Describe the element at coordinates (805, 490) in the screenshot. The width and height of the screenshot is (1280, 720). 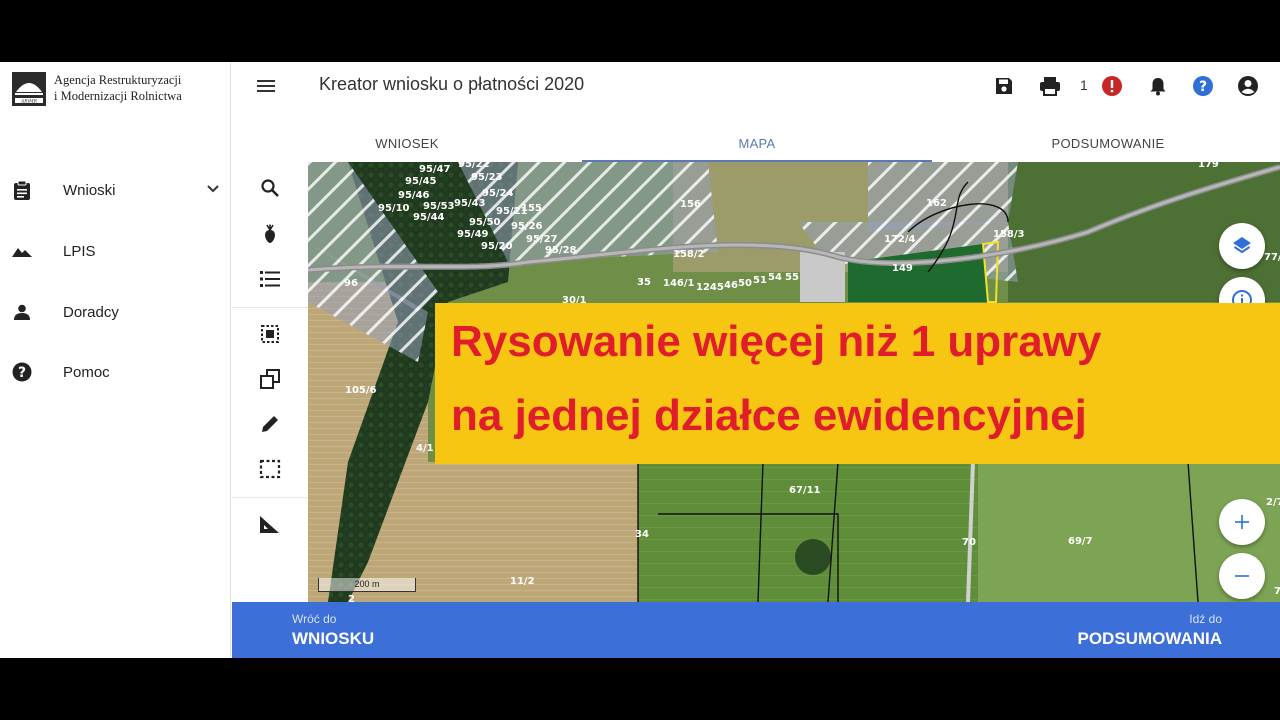
I see `parcel-label: 67/11` at that location.